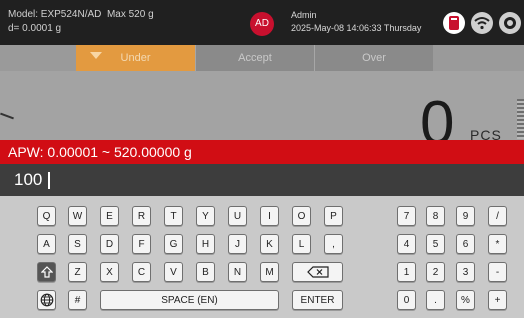  What do you see at coordinates (77, 272) in the screenshot?
I see `key-z: Z` at bounding box center [77, 272].